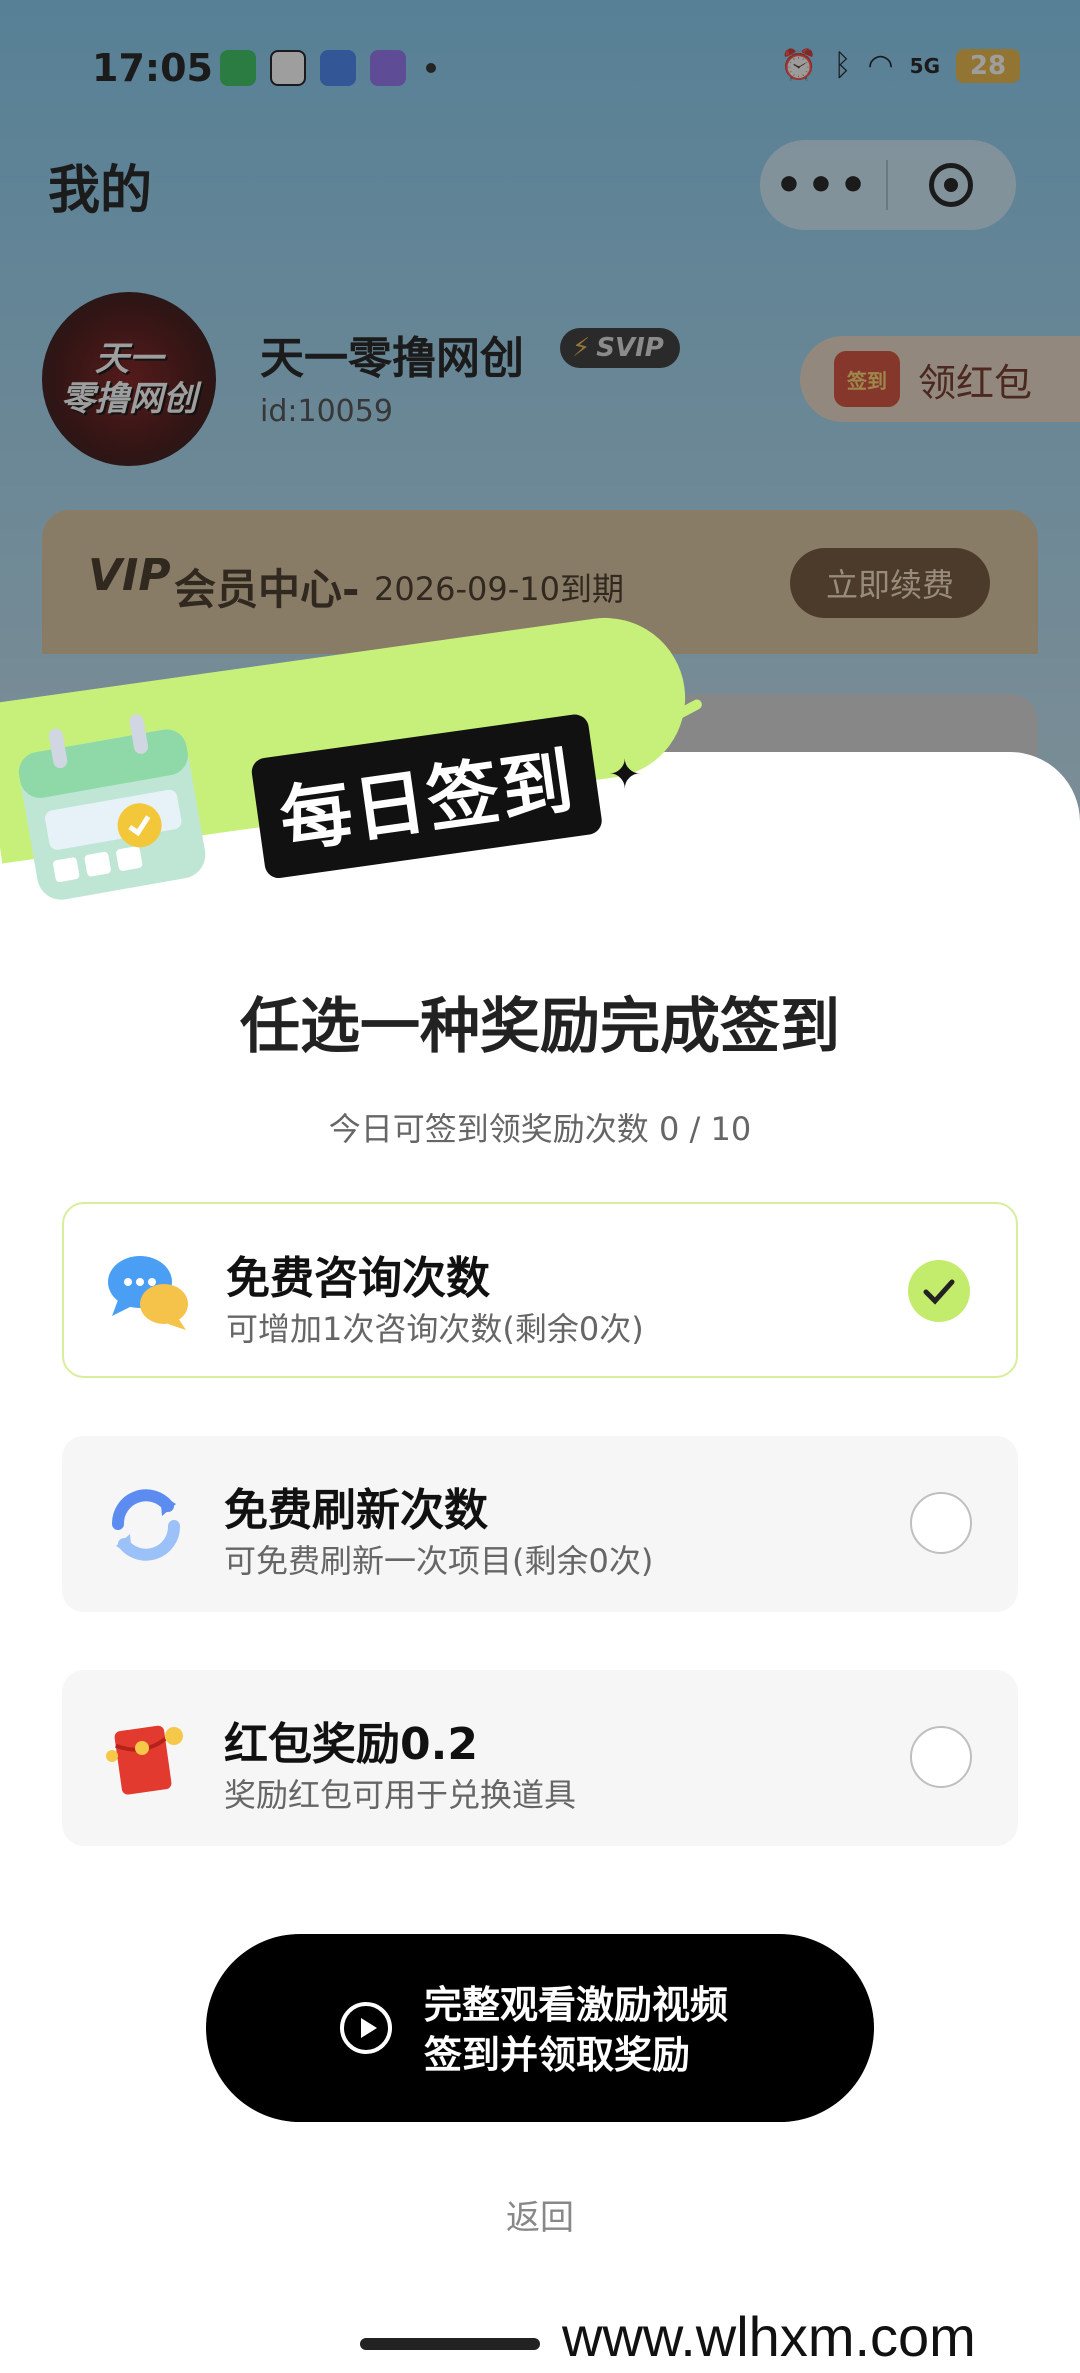 Image resolution: width=1080 pixels, height=2373 pixels. I want to click on home-indicator, so click(450, 2344).